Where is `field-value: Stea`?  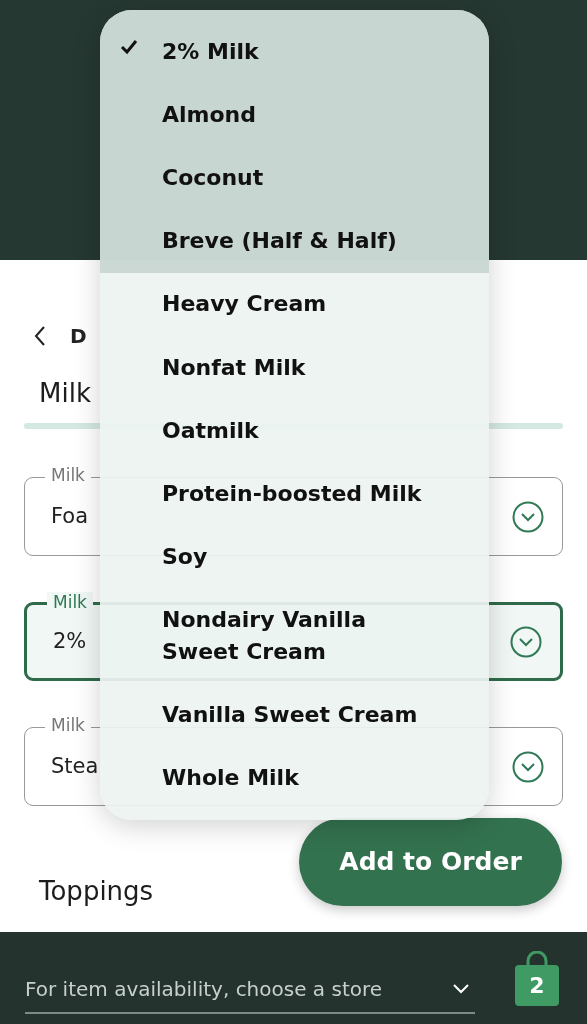
field-value: Stea is located at coordinates (75, 766).